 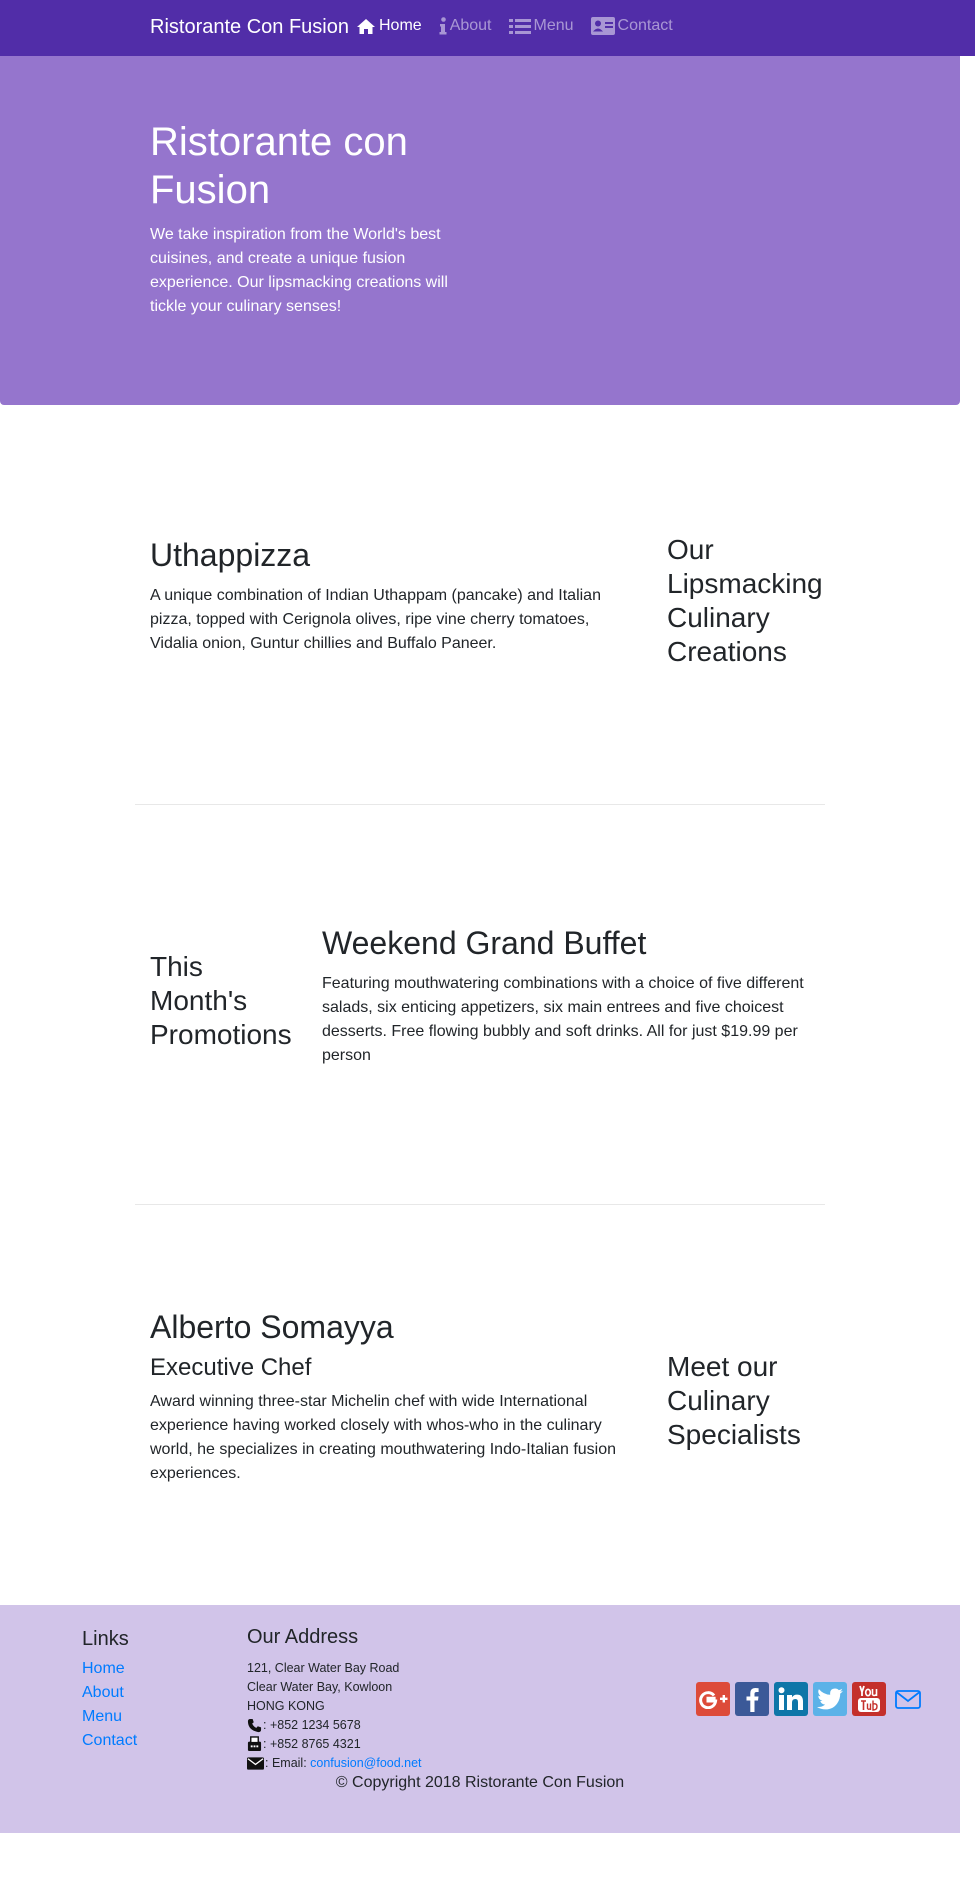 I want to click on footer-link-about: About, so click(x=103, y=1693).